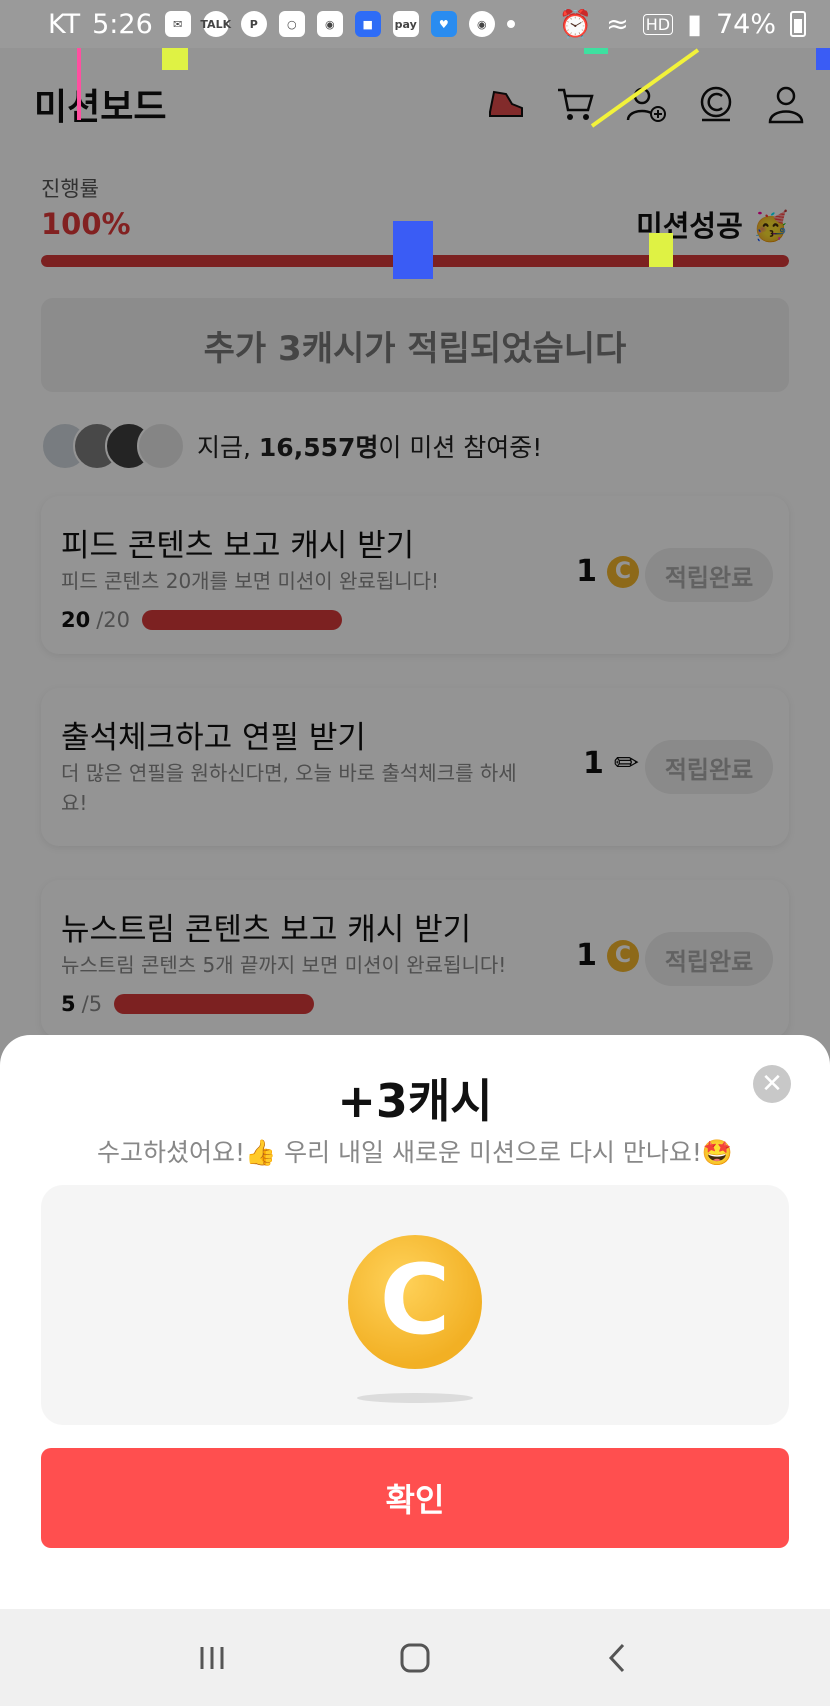  I want to click on reward-subtitle: 수고하셨어요!👍 우리 내일 새로운 미션으로 다시 만나요!🤩, so click(415, 1152).